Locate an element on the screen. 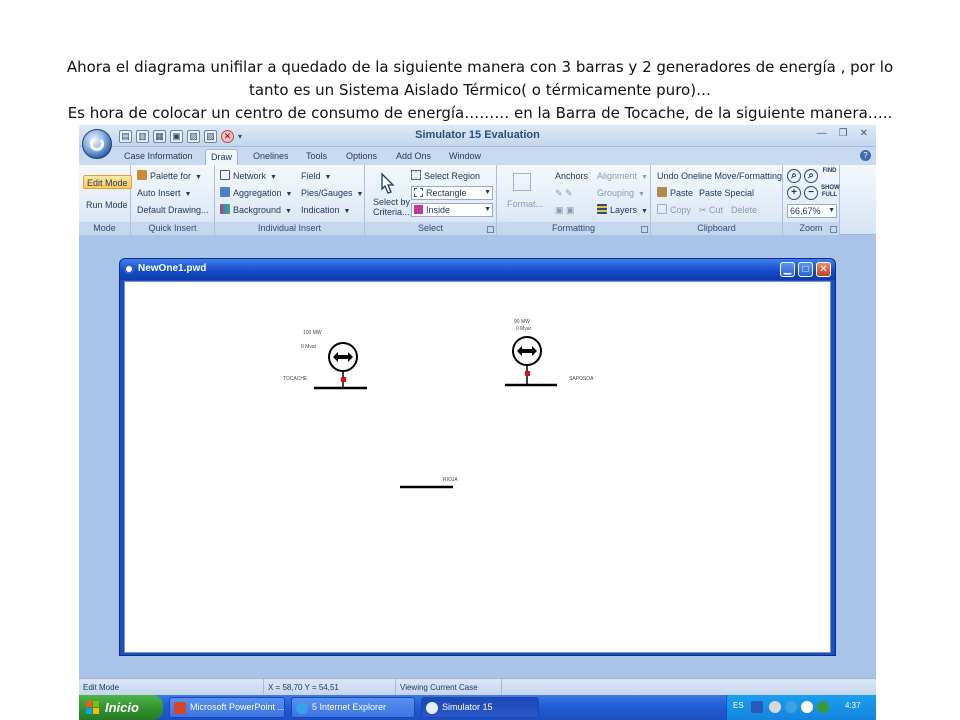 The image size is (960, 720). background-button: Background ▼ is located at coordinates (256, 210).